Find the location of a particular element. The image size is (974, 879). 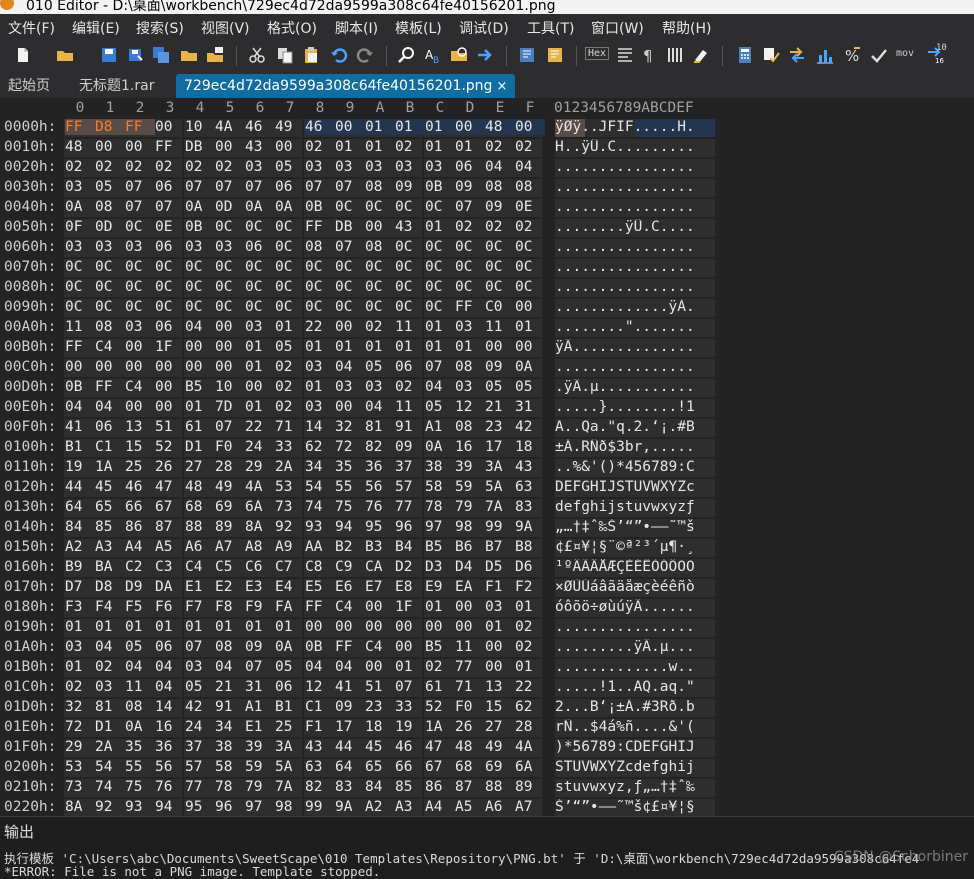

hex-byte: 98 is located at coordinates (470, 527).